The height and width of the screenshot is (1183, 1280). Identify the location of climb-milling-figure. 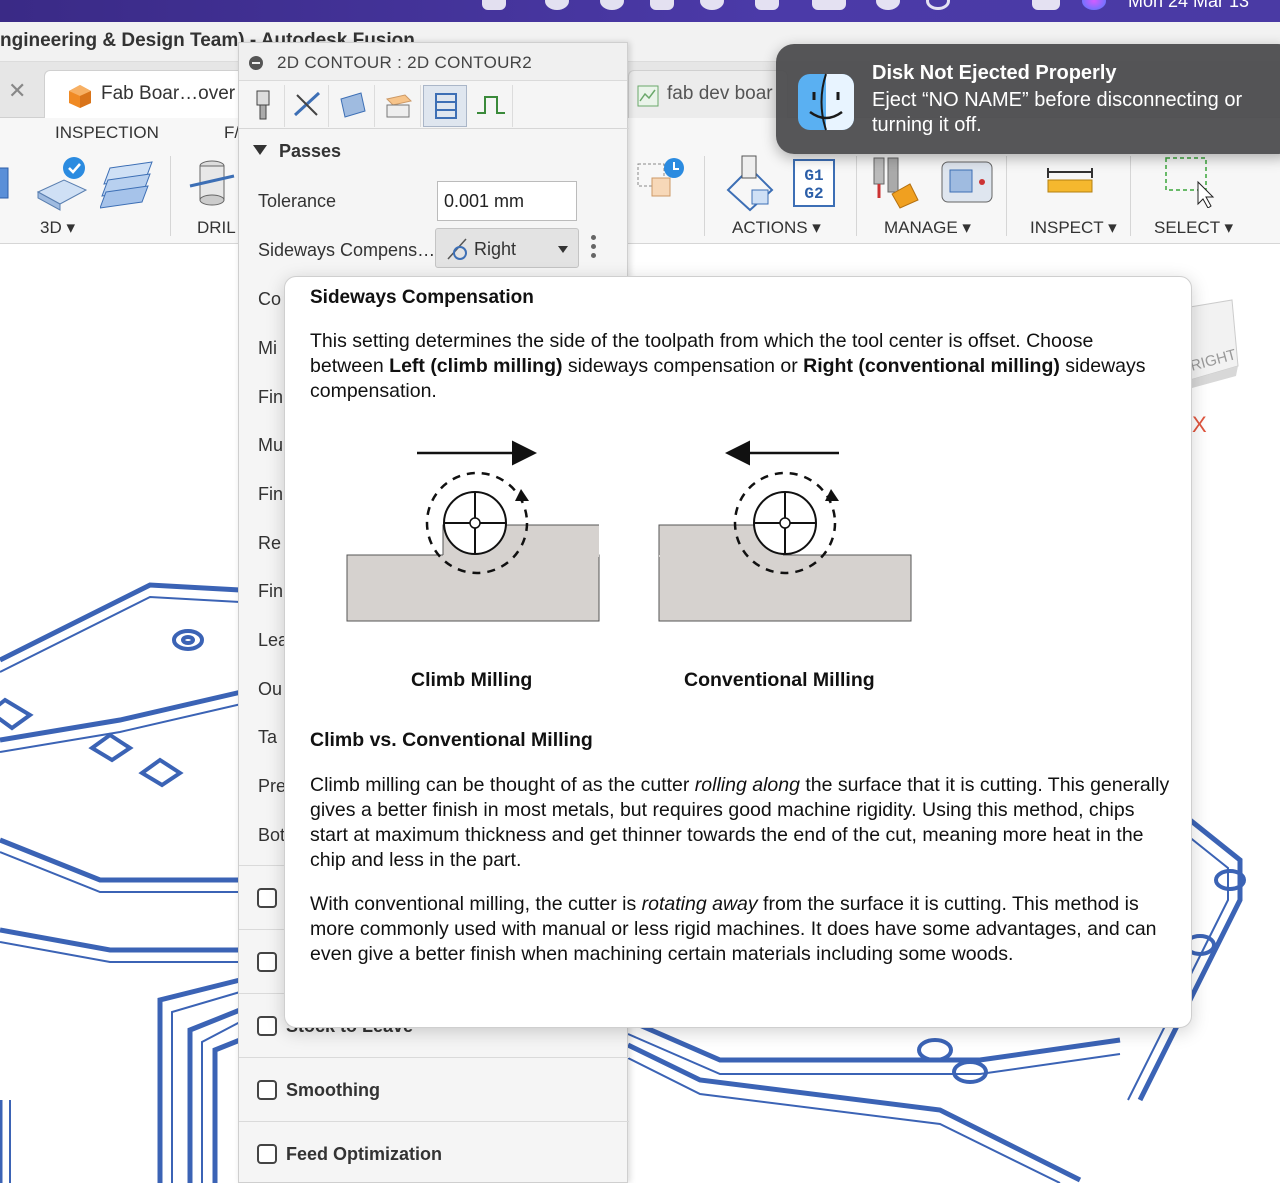
(473, 531).